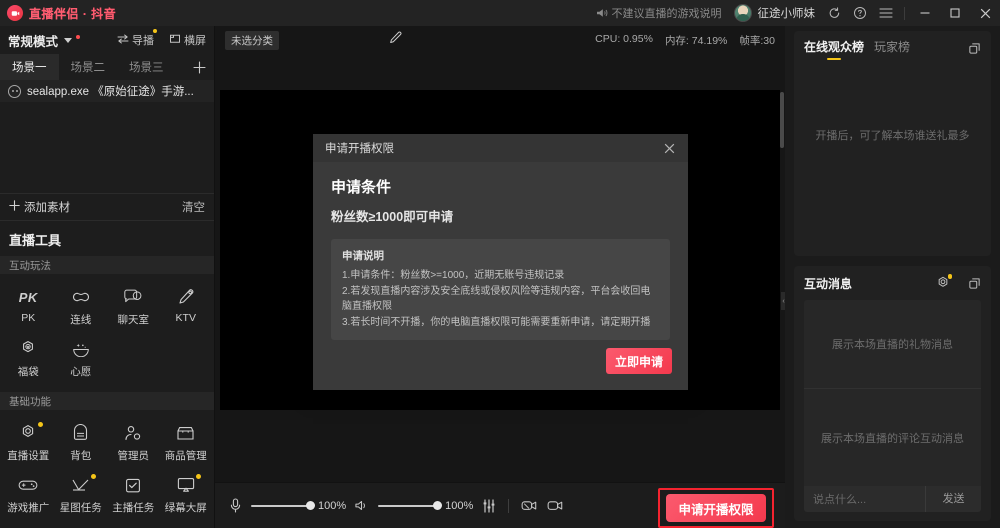  What do you see at coordinates (143, 41) in the screenshot?
I see `guide-label: 导播` at bounding box center [143, 41].